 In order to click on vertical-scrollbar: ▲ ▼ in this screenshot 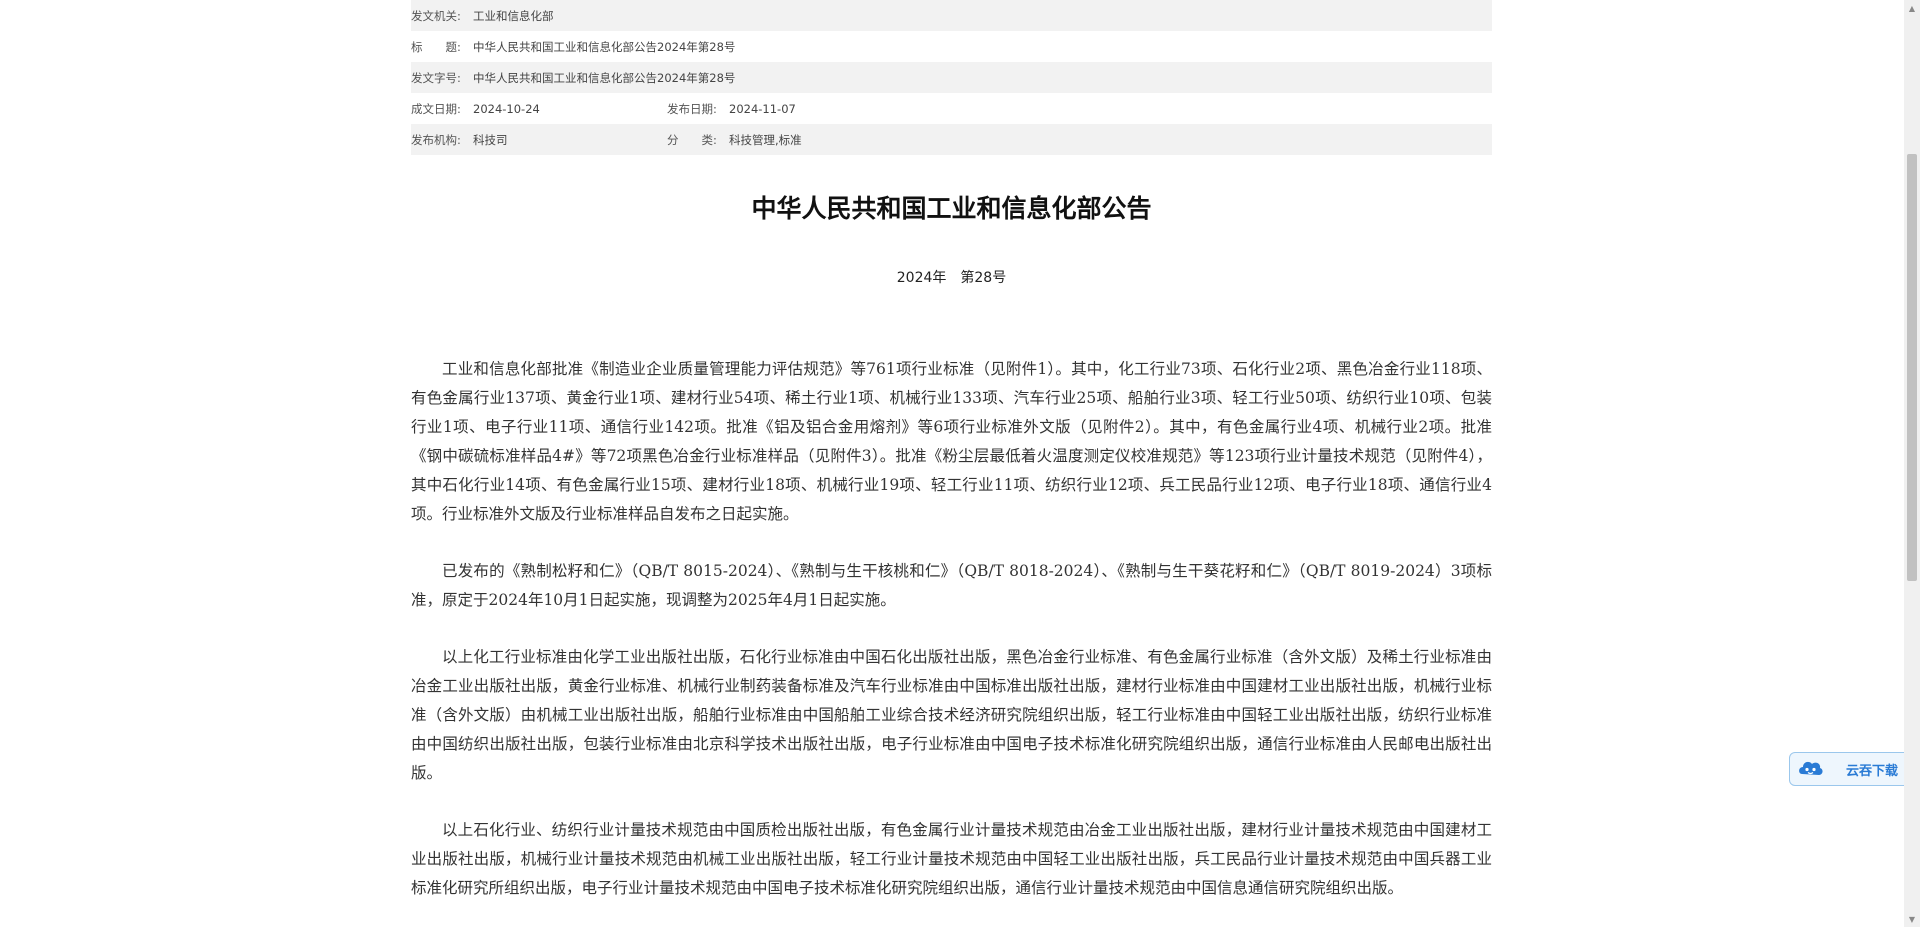, I will do `click(1912, 463)`.